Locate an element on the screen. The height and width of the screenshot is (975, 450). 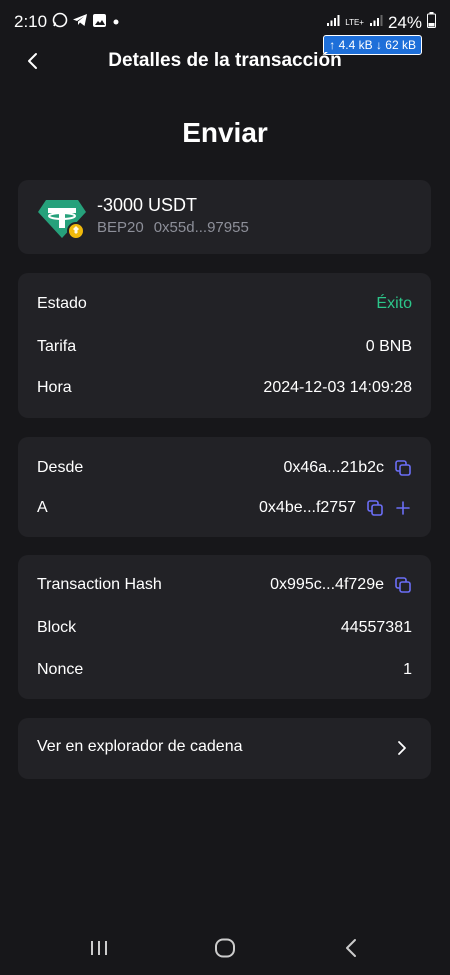
back-arrow-icon is located at coordinates (351, 948).